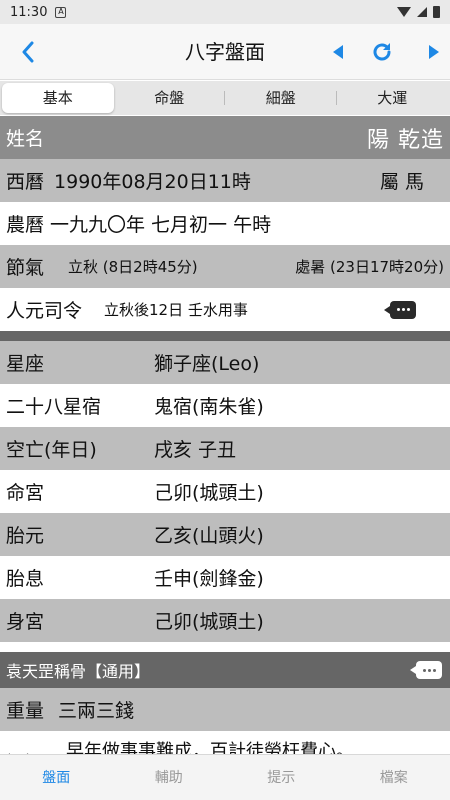 Image resolution: width=450 pixels, height=800 pixels. I want to click on prev-icon, so click(338, 52).